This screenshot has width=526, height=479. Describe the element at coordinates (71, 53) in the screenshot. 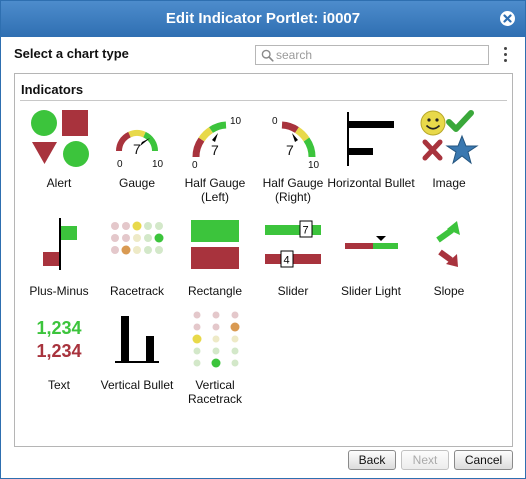

I see `select-chart-type-label: Select a chart type` at that location.